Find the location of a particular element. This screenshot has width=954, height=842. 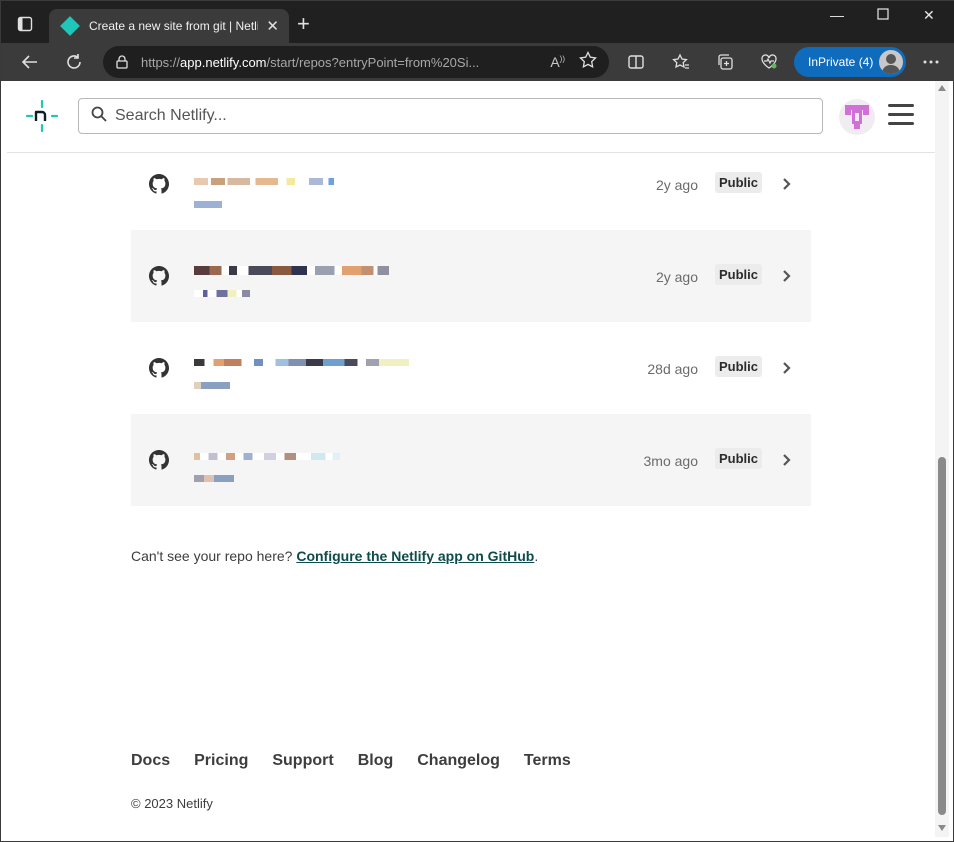

search-input is located at coordinates (455, 116).